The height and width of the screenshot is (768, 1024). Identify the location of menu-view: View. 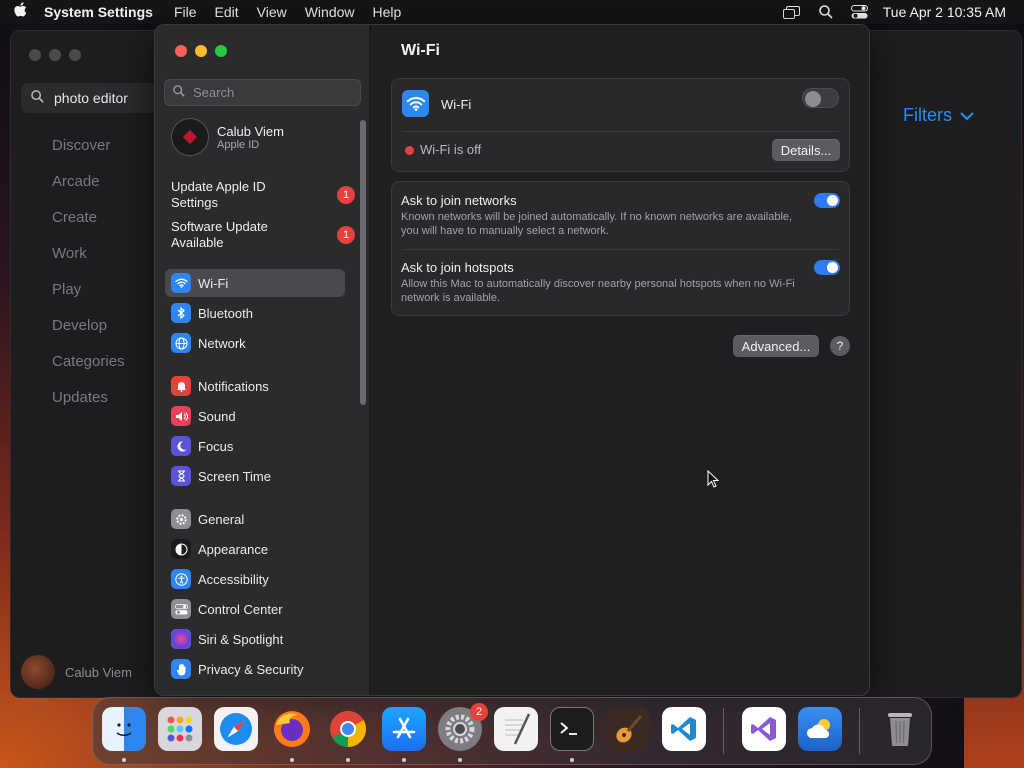
(272, 12).